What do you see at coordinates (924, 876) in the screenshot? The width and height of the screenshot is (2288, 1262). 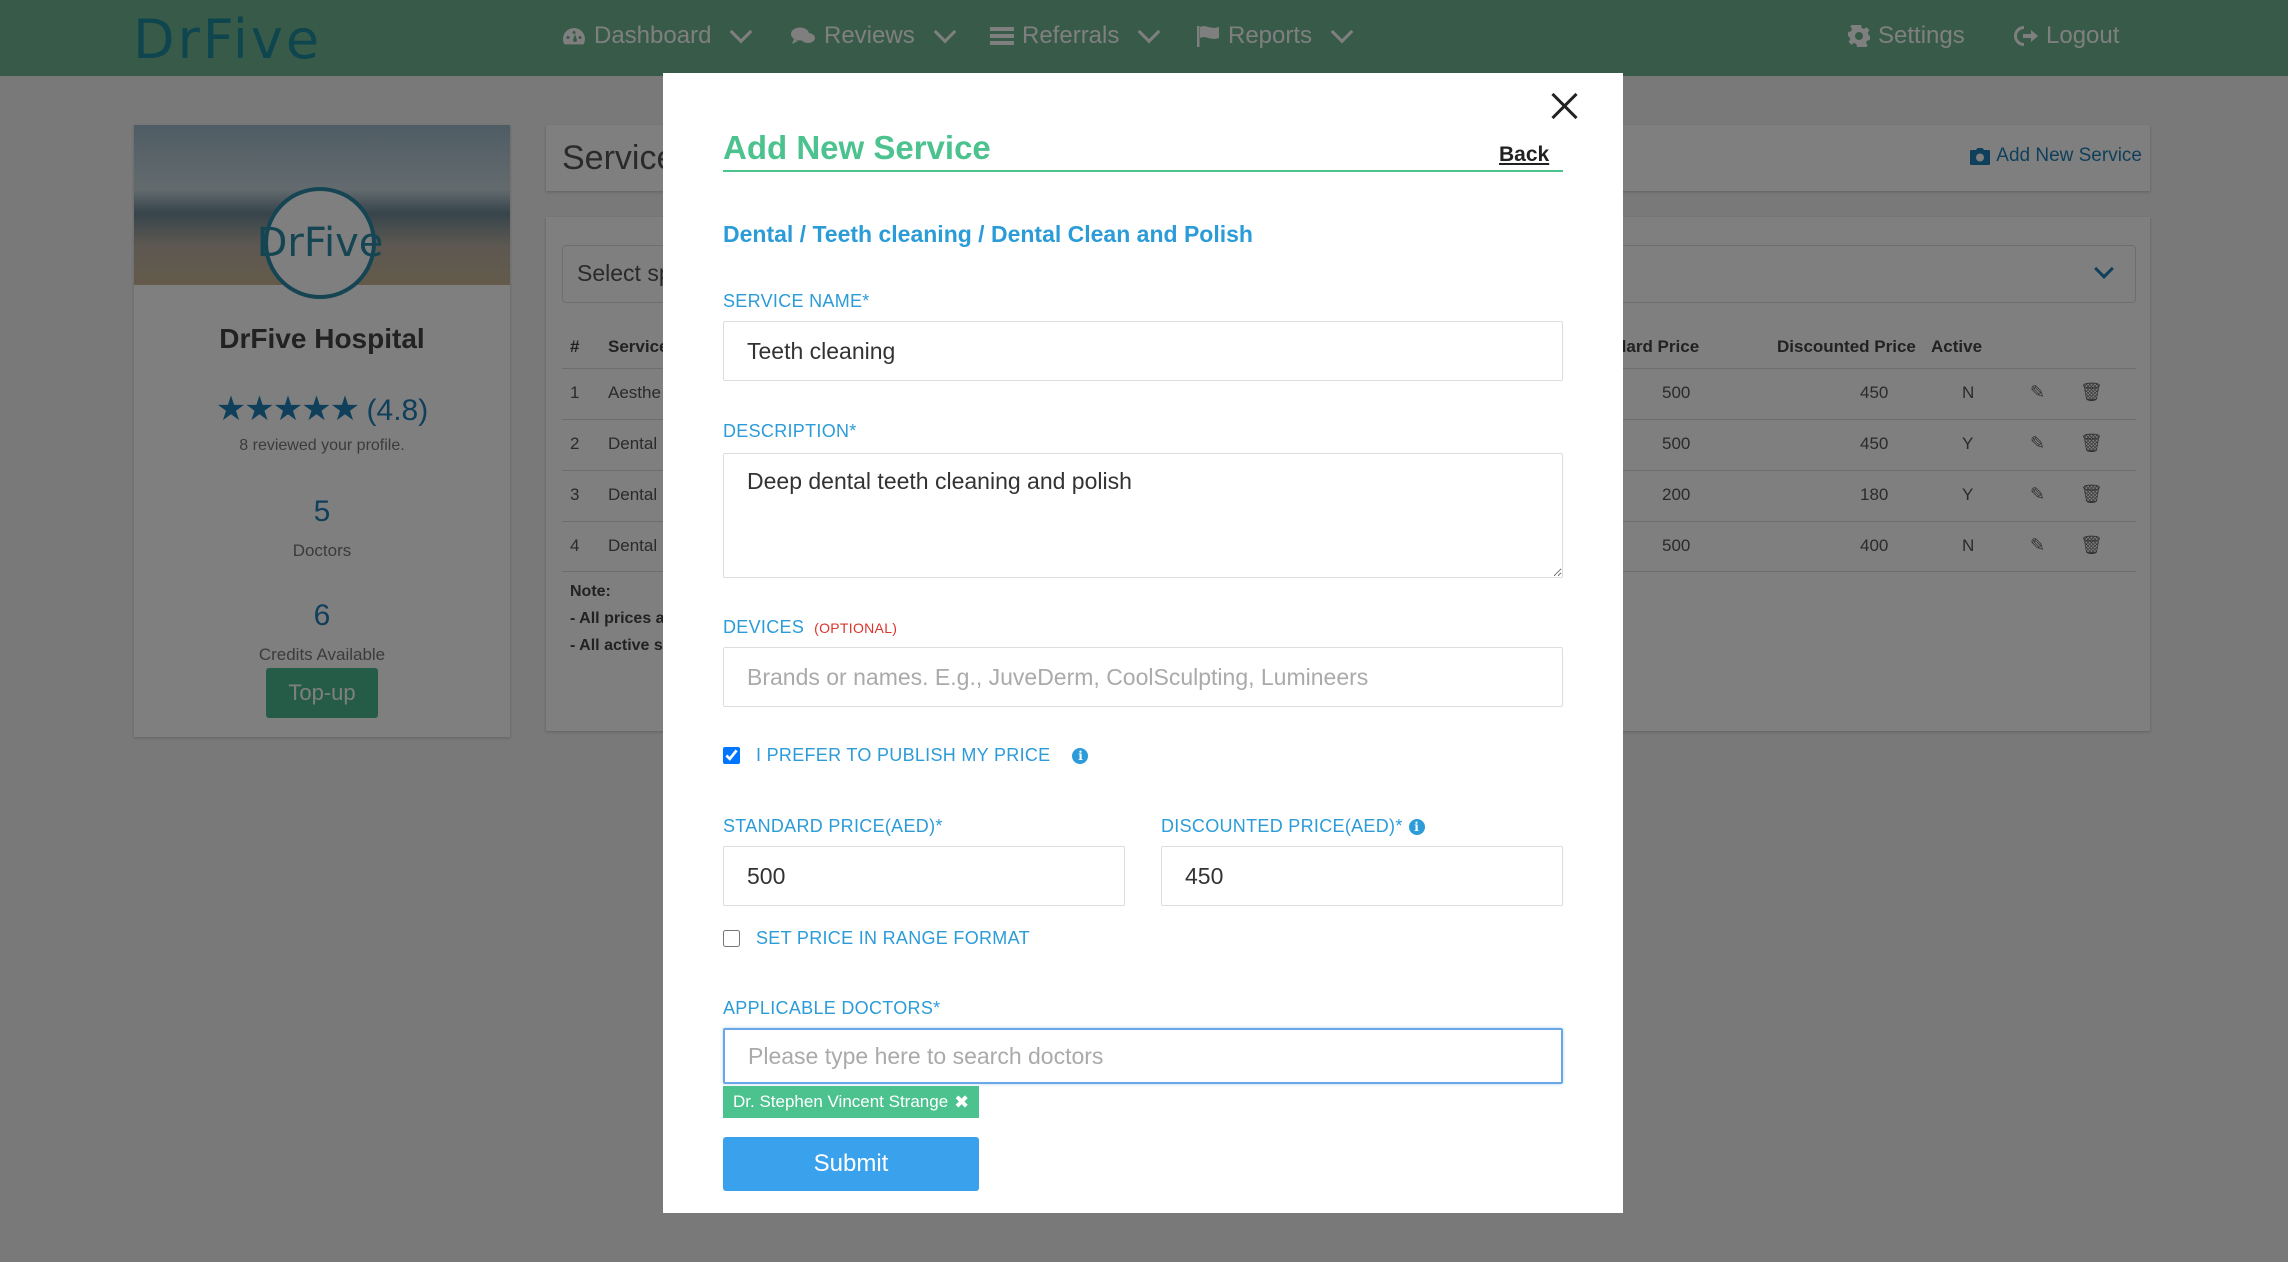 I see `standard-price-input` at bounding box center [924, 876].